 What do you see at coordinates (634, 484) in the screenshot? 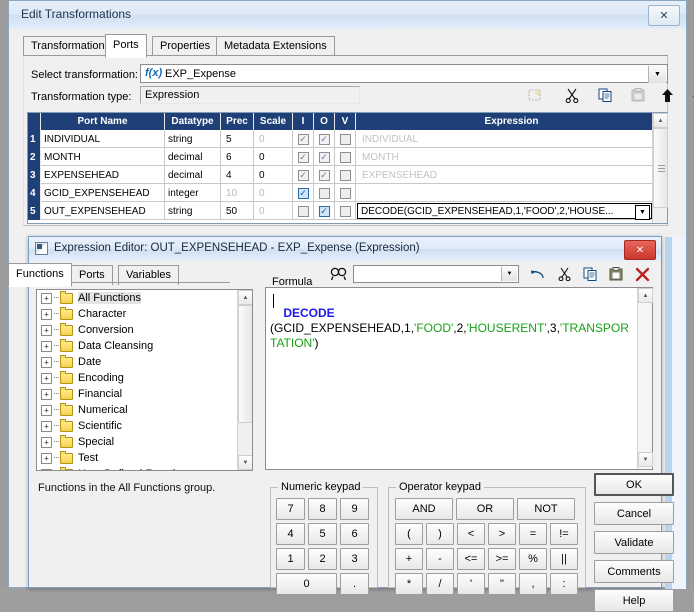
I see `ok-button: OK` at bounding box center [634, 484].